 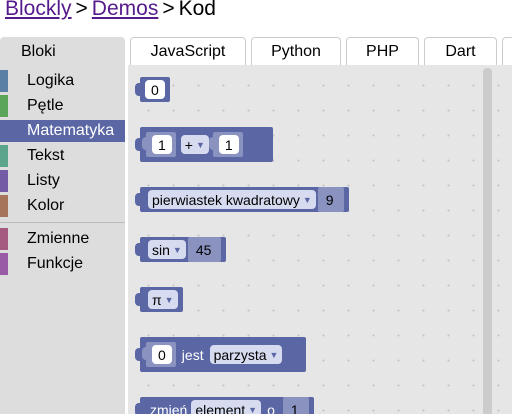 I want to click on category-label: Listy, so click(x=43, y=180).